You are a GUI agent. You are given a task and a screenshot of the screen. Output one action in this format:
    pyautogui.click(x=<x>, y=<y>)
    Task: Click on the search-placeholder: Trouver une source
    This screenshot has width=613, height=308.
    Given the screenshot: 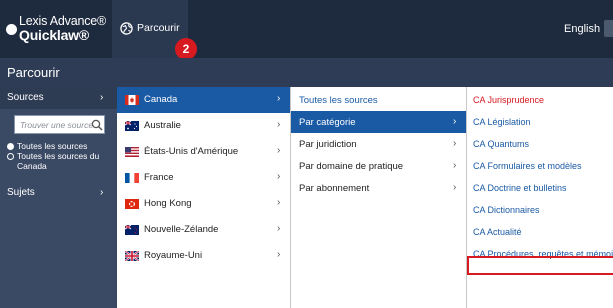 What is the action you would take?
    pyautogui.click(x=57, y=125)
    